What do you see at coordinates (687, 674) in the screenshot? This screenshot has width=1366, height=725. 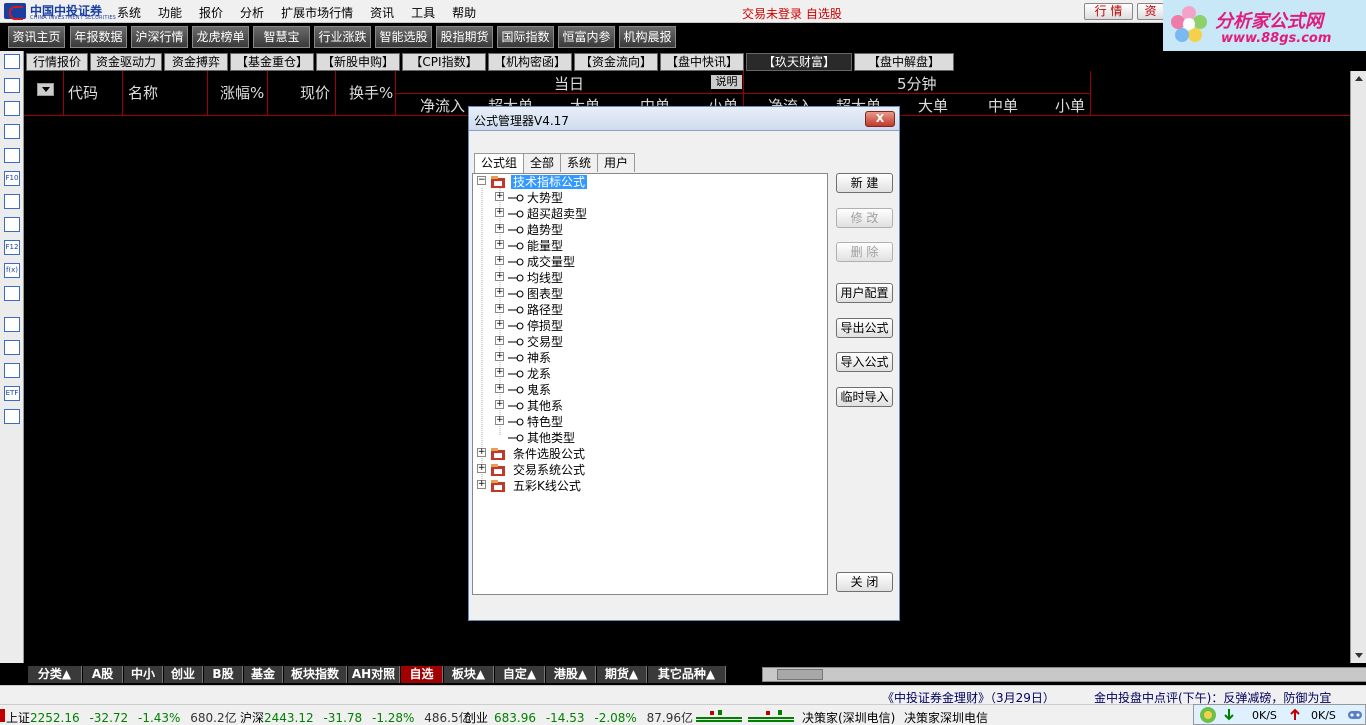 I see `cattab-other: 其它品种▲` at bounding box center [687, 674].